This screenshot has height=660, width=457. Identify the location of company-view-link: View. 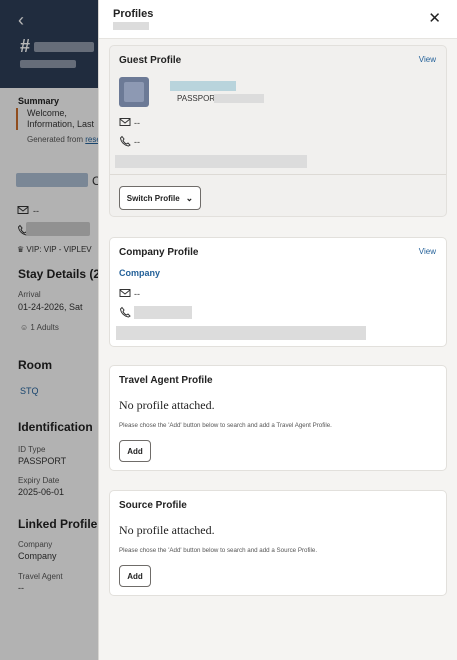
(427, 251).